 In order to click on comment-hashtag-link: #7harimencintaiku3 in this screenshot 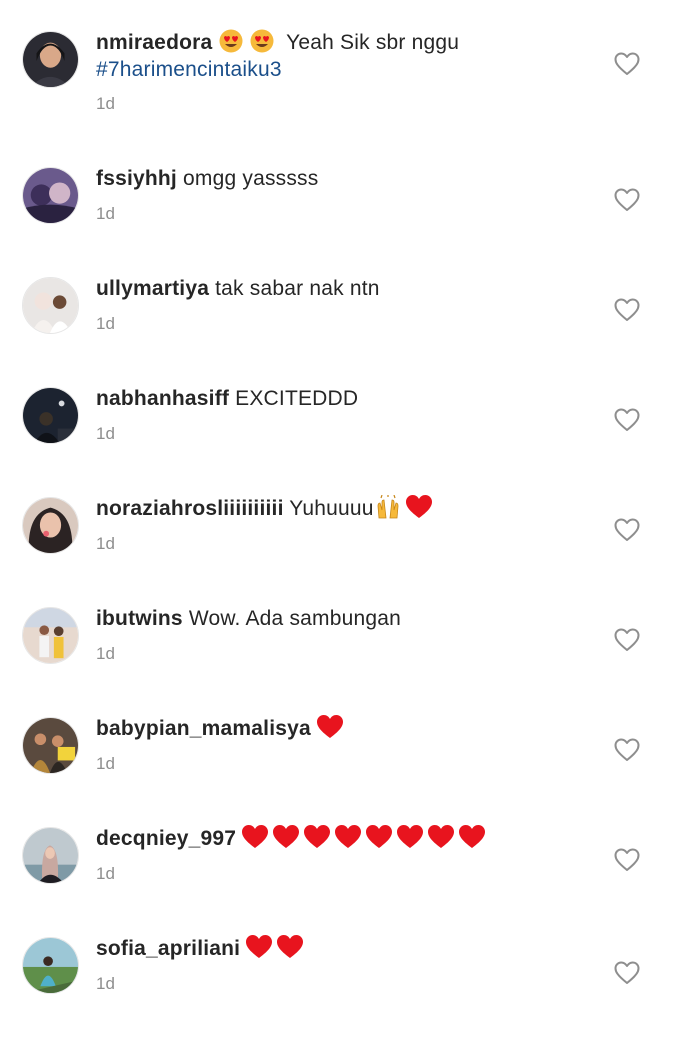, I will do `click(189, 69)`.